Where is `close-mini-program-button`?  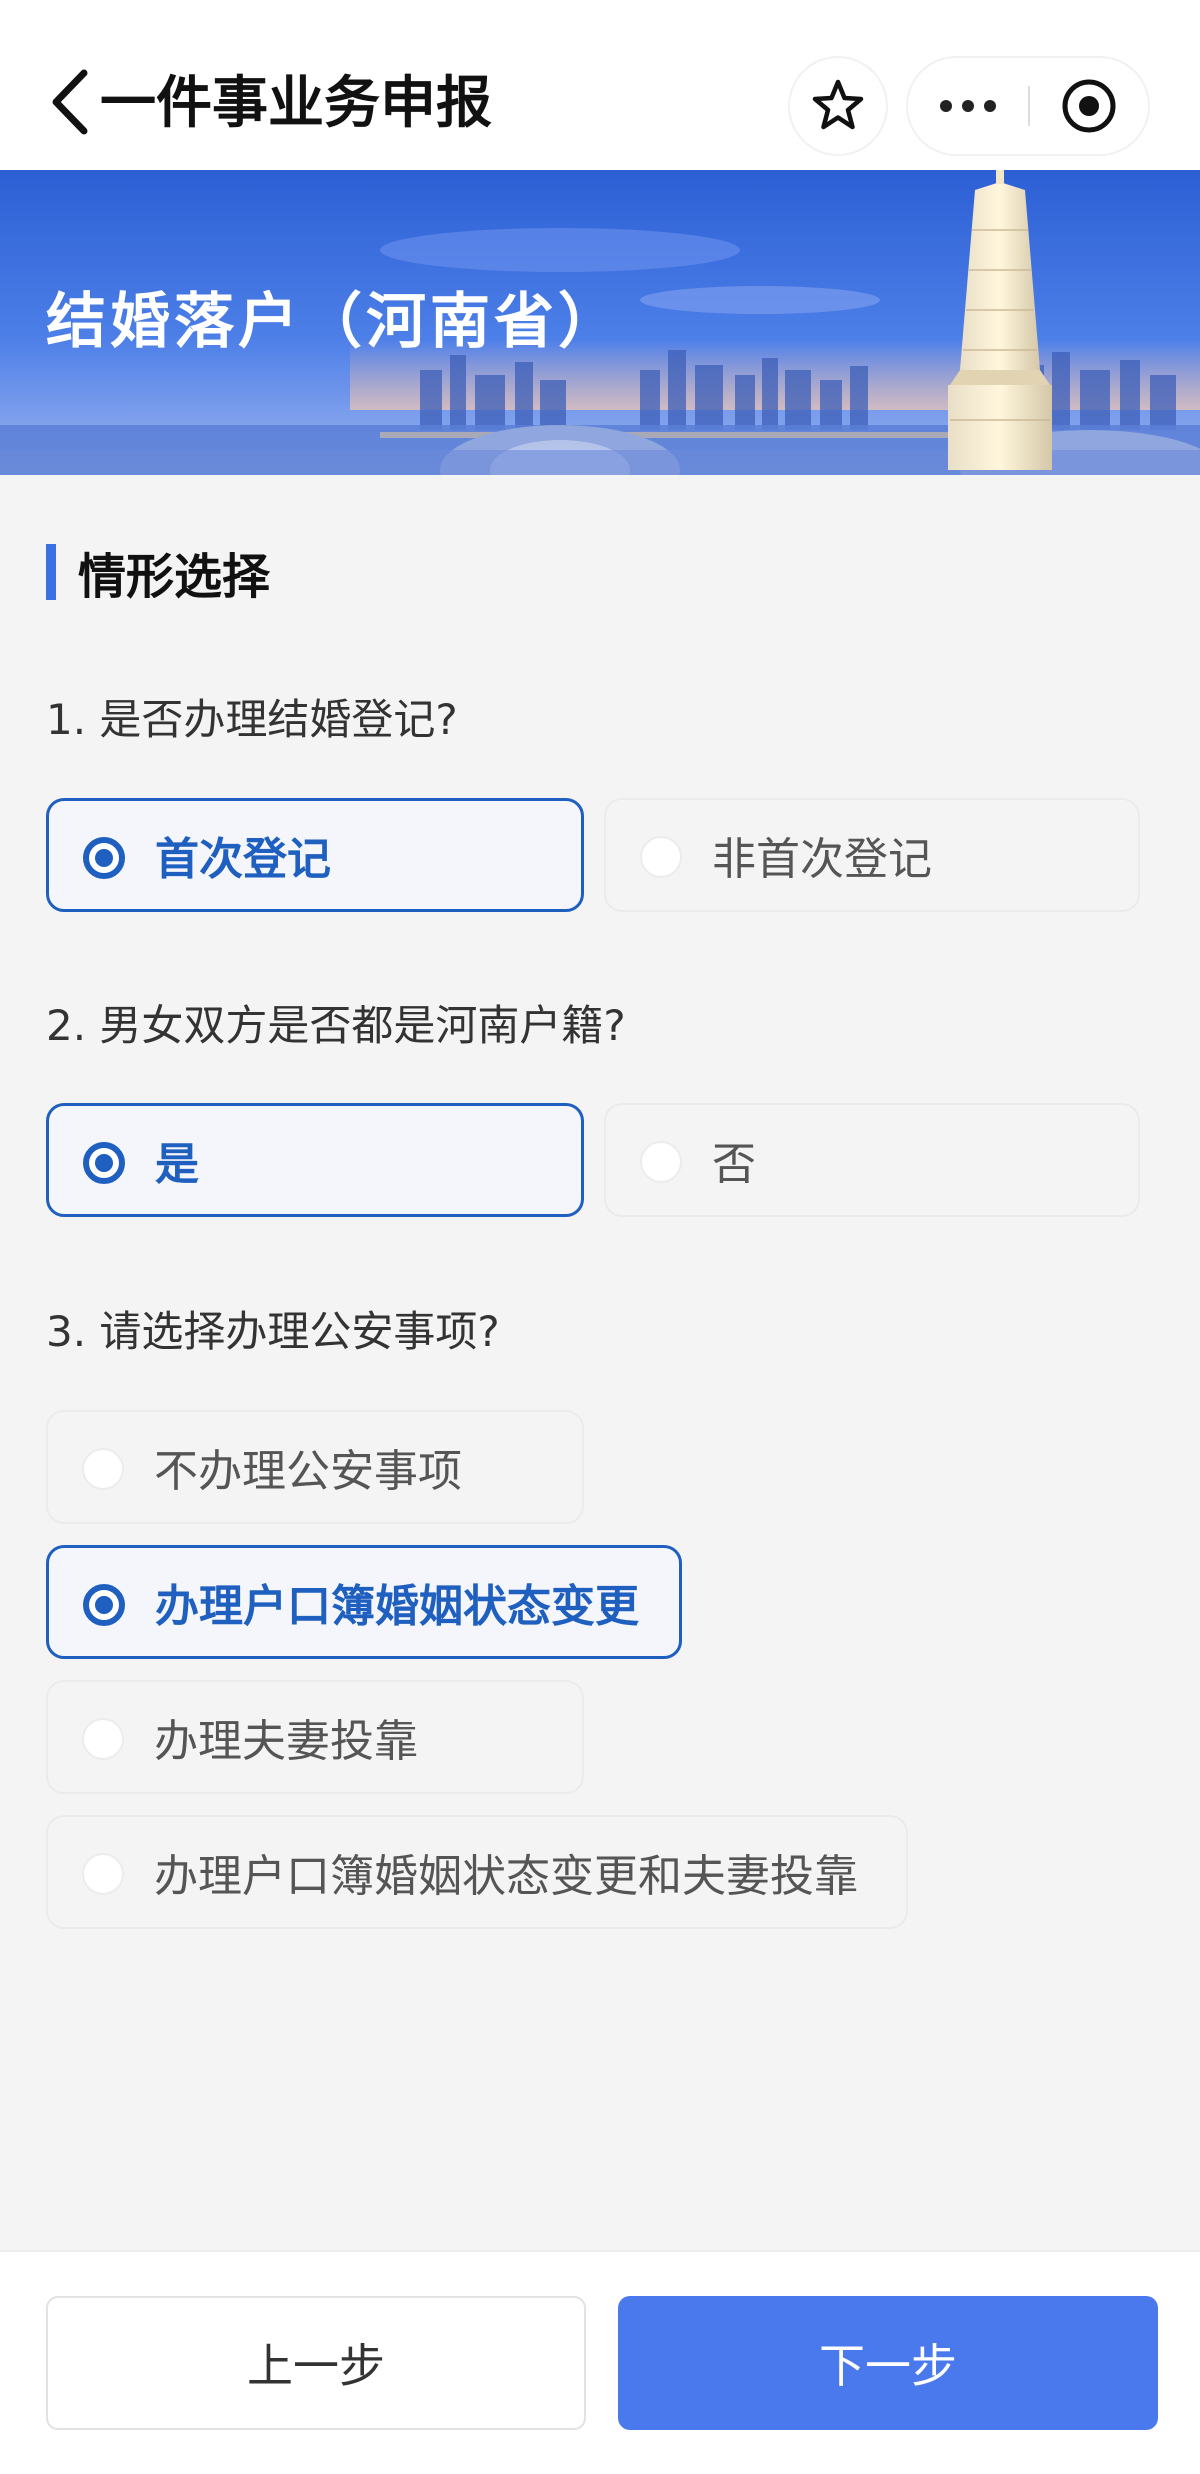
close-mini-program-button is located at coordinates (1089, 106).